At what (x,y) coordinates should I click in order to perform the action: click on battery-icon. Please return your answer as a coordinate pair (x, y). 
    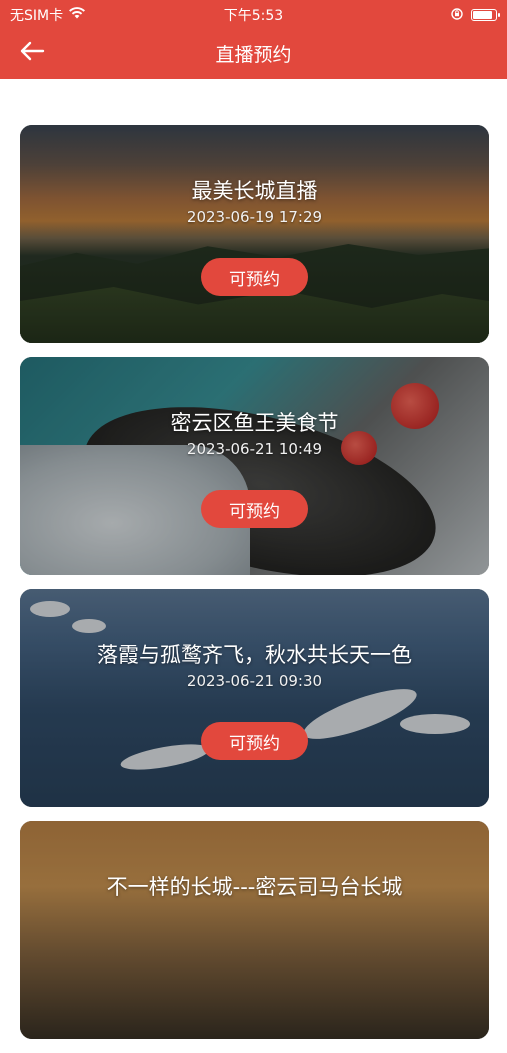
    Looking at the image, I should click on (485, 14).